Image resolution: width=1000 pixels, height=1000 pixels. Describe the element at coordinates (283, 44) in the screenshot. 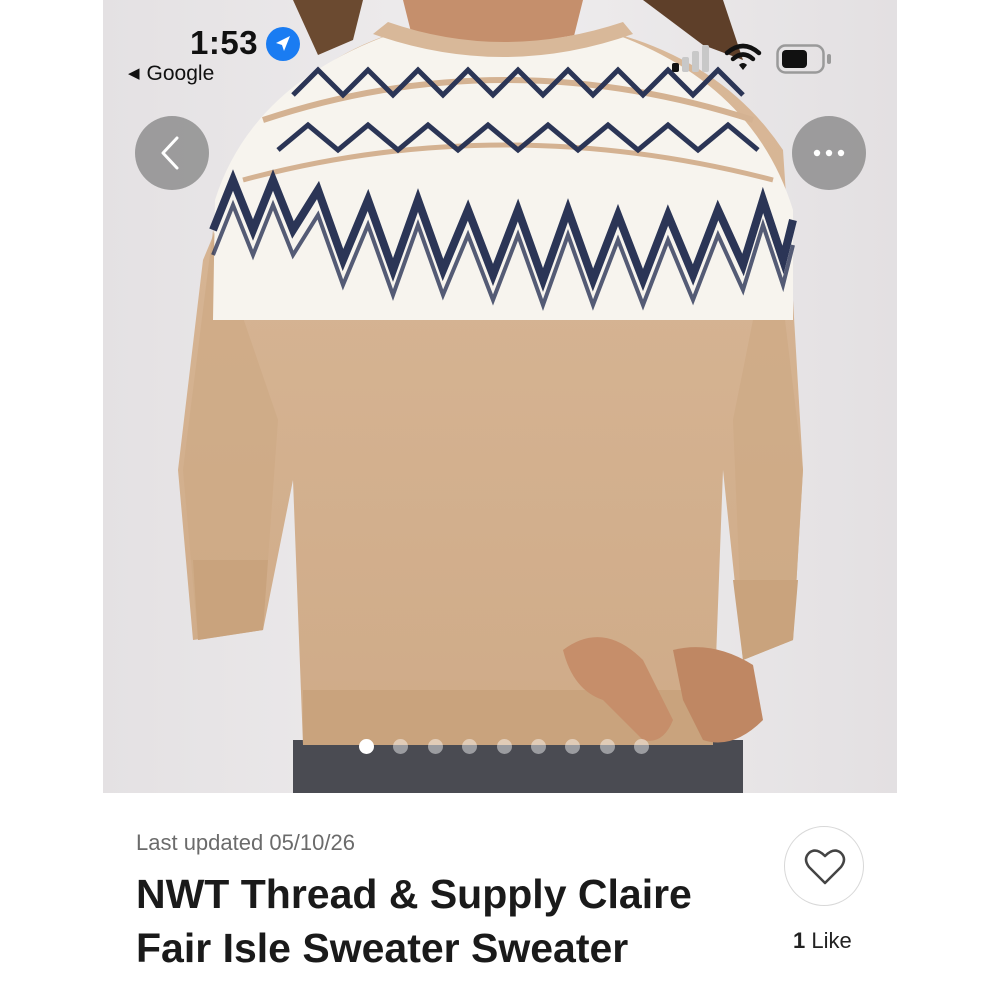

I see `location-arrow-icon` at that location.